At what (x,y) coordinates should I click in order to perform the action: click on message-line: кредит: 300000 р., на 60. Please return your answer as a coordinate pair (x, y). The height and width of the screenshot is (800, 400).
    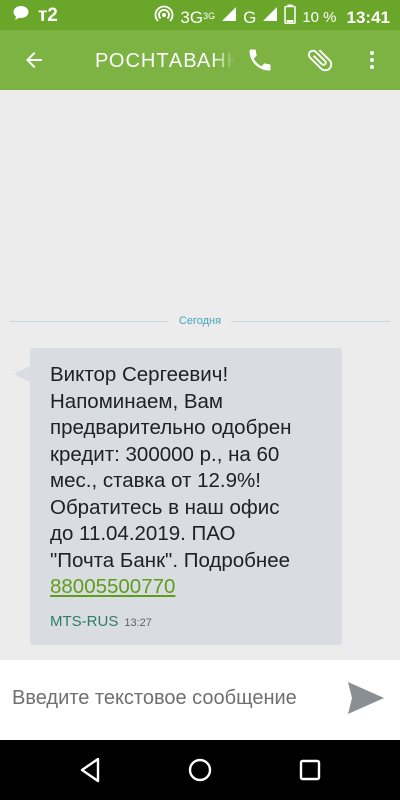
    Looking at the image, I should click on (165, 454).